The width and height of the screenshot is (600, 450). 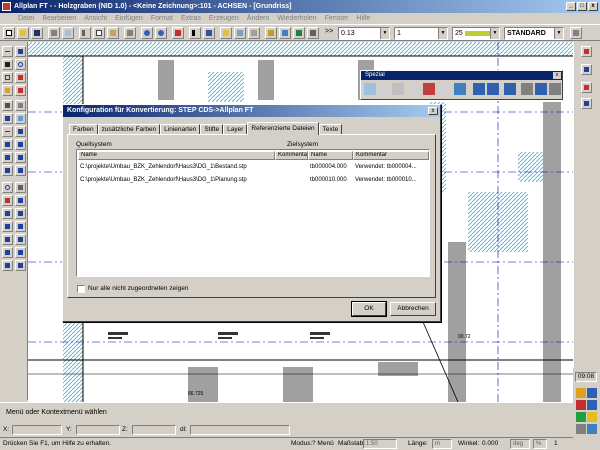 I want to click on show-unassigned-checkbox, so click(x=81, y=289).